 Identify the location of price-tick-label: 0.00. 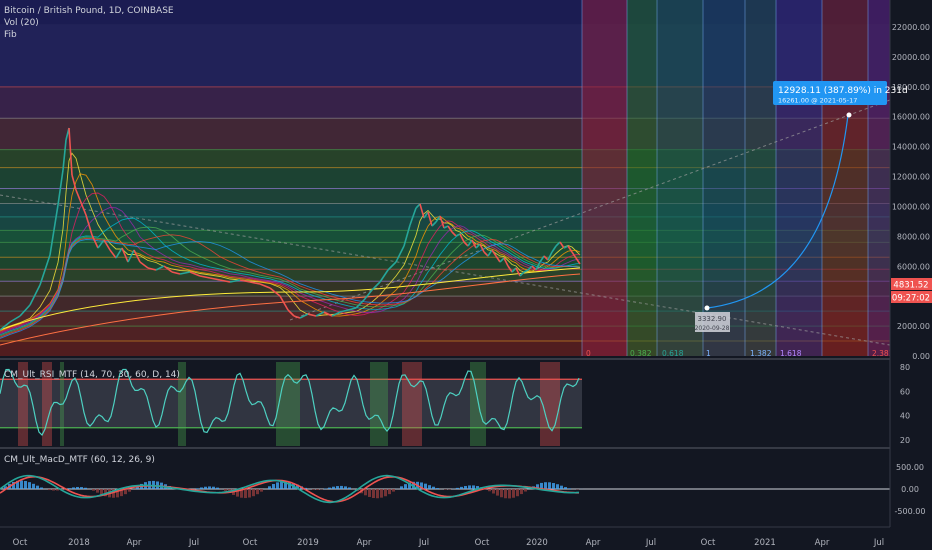
(921, 356).